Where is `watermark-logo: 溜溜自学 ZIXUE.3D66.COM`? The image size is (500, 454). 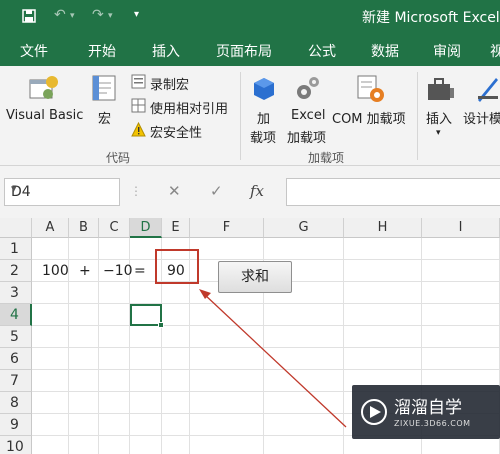 watermark-logo: 溜溜自学 ZIXUE.3D66.COM is located at coordinates (426, 412).